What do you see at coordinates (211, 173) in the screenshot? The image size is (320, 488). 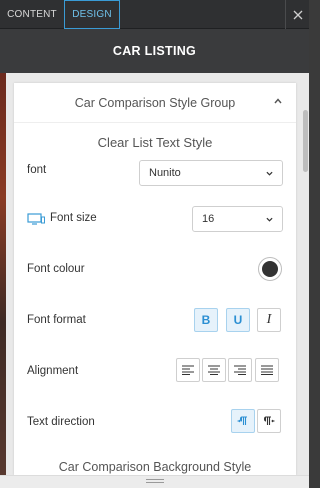 I see `font-select: Nunito` at bounding box center [211, 173].